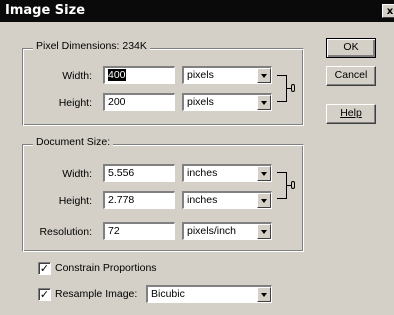 The image size is (394, 315). What do you see at coordinates (227, 200) in the screenshot?
I see `document-height-unit-select: inches` at bounding box center [227, 200].